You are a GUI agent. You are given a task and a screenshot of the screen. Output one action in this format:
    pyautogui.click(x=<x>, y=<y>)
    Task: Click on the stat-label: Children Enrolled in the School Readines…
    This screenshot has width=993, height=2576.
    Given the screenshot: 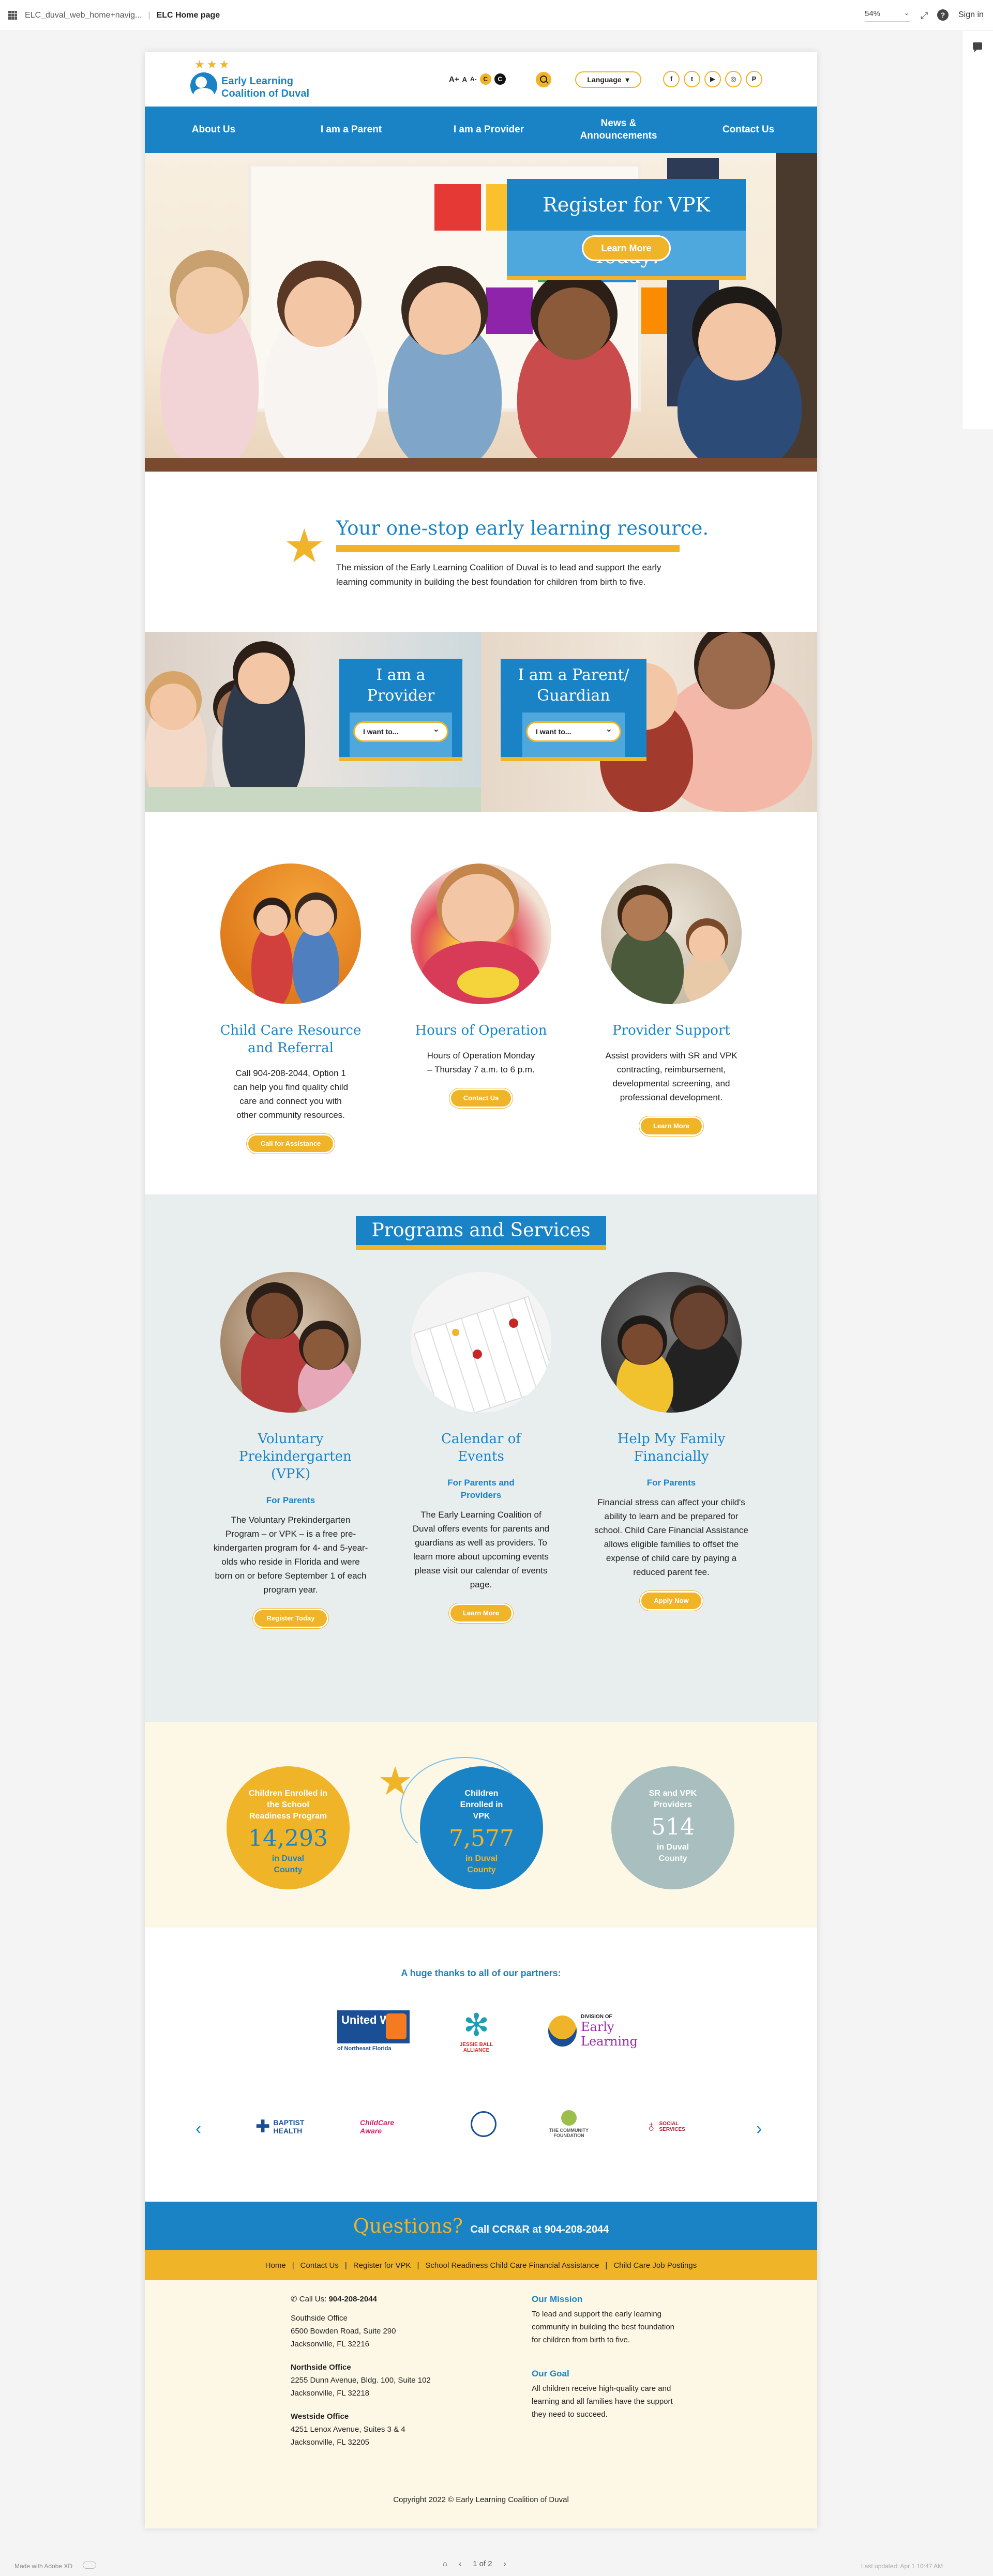 What is the action you would take?
    pyautogui.click(x=287, y=1805)
    